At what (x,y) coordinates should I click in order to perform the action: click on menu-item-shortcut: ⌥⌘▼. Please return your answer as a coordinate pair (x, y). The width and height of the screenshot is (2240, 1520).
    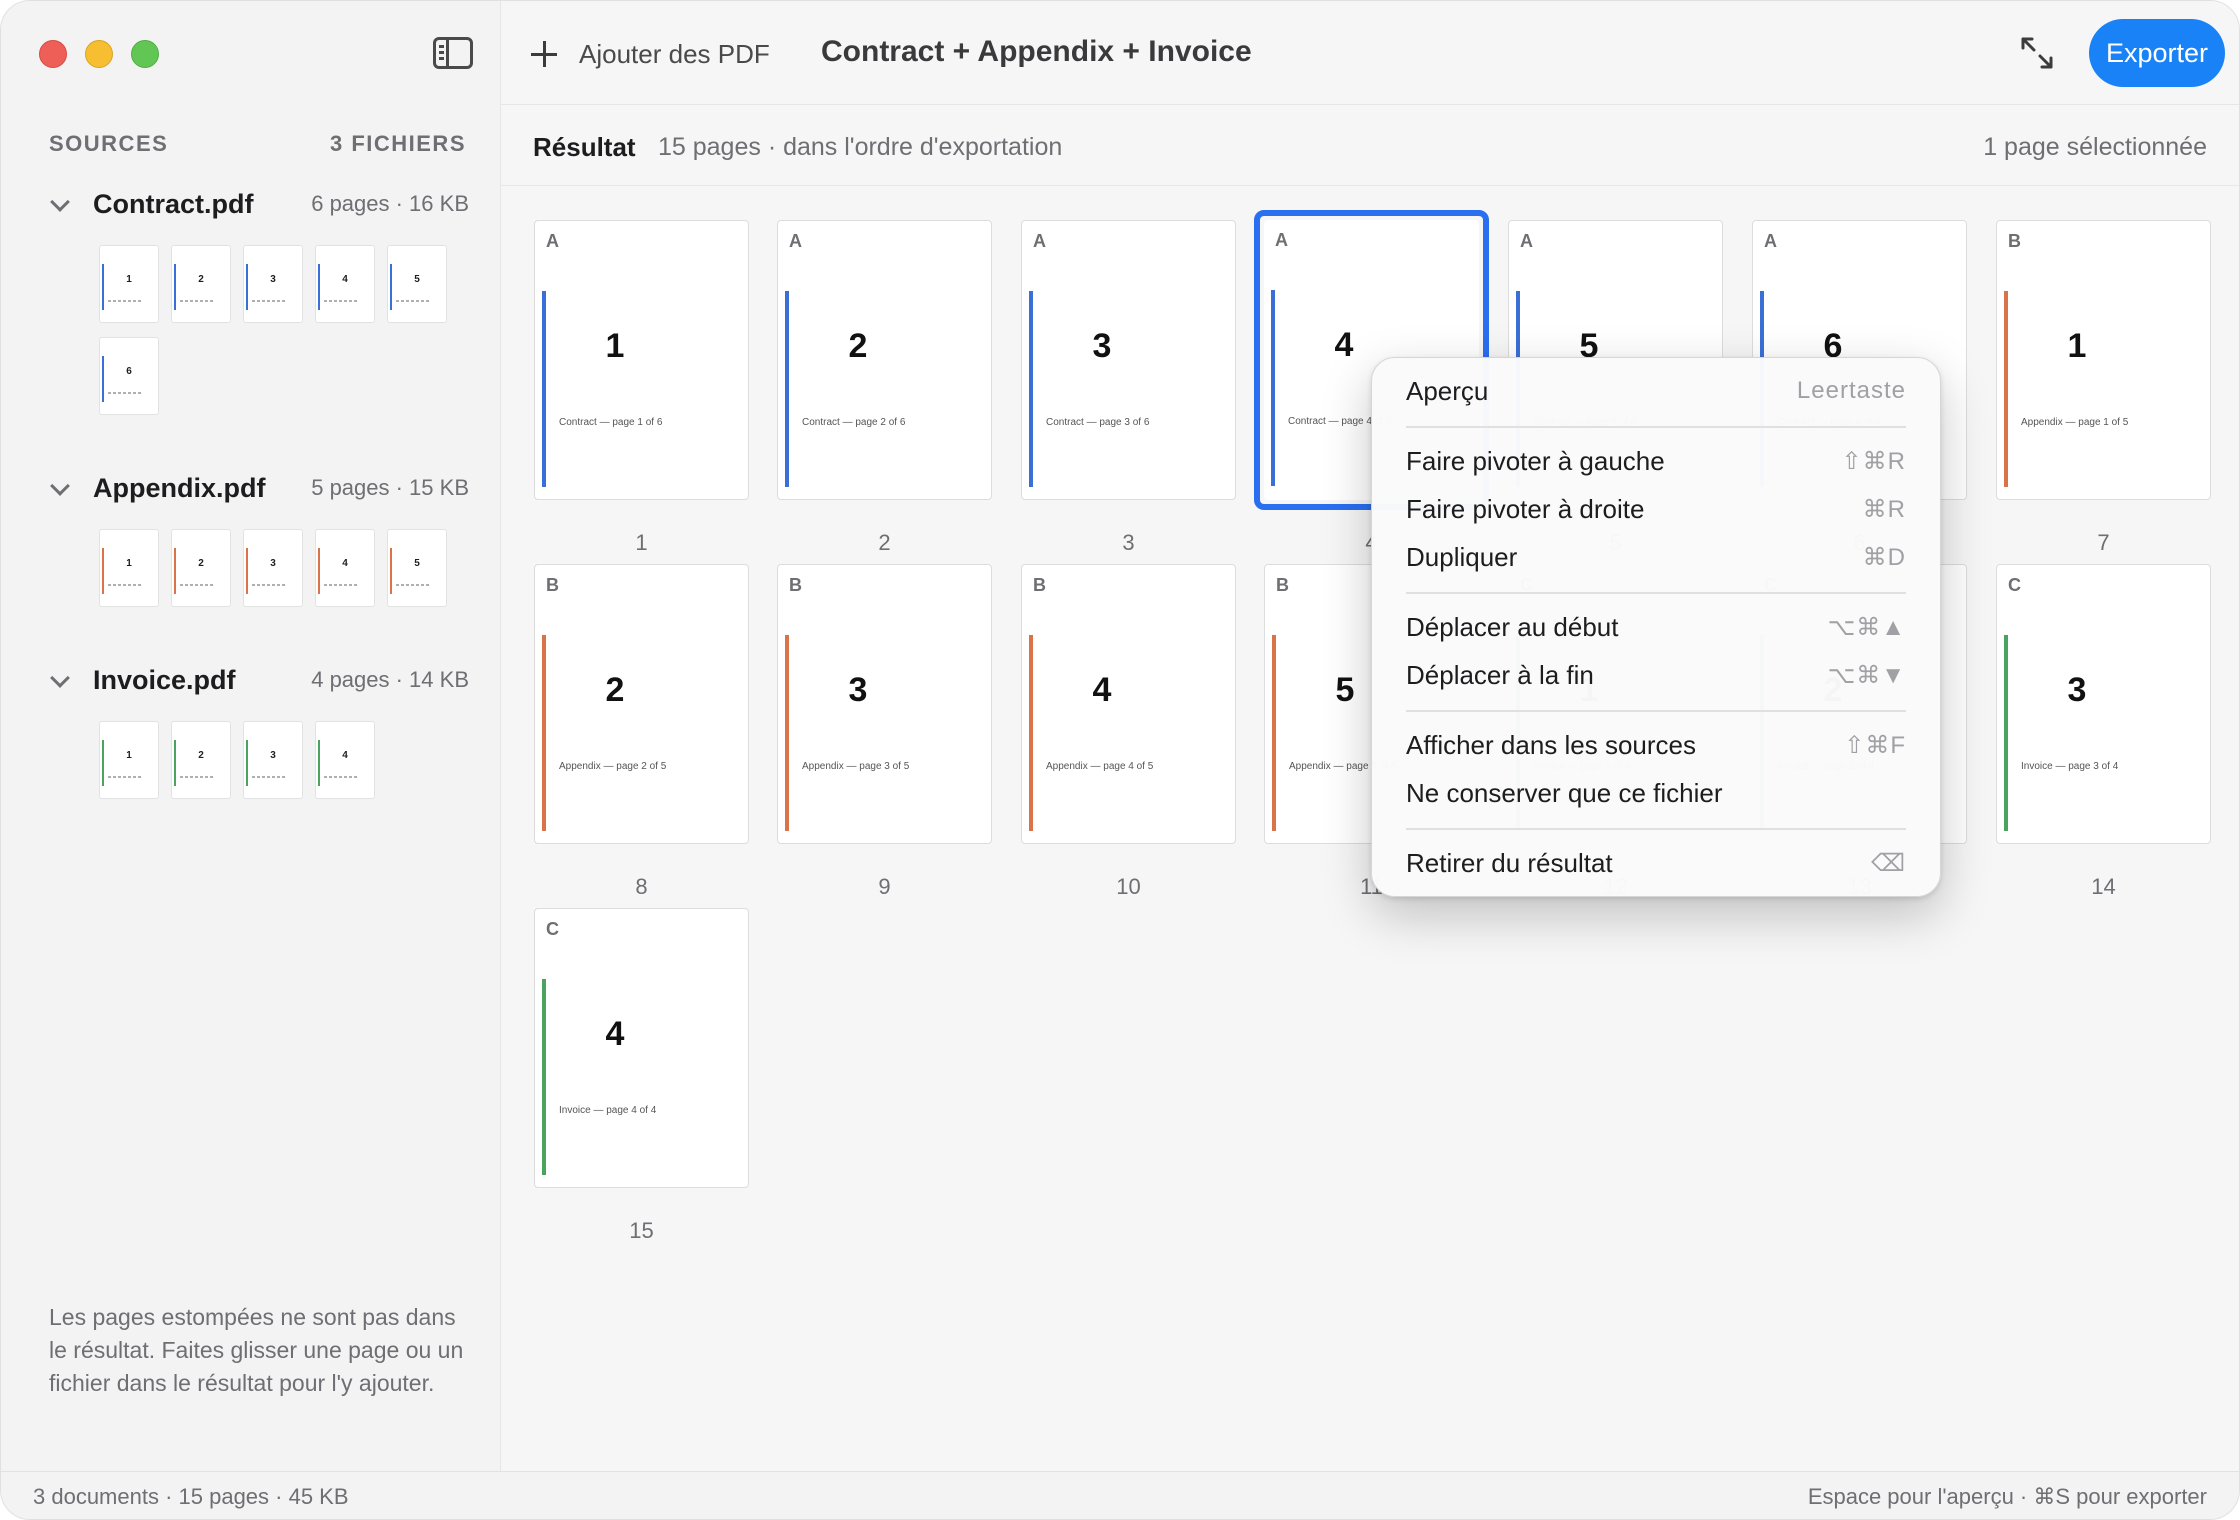
    Looking at the image, I should click on (1866, 675).